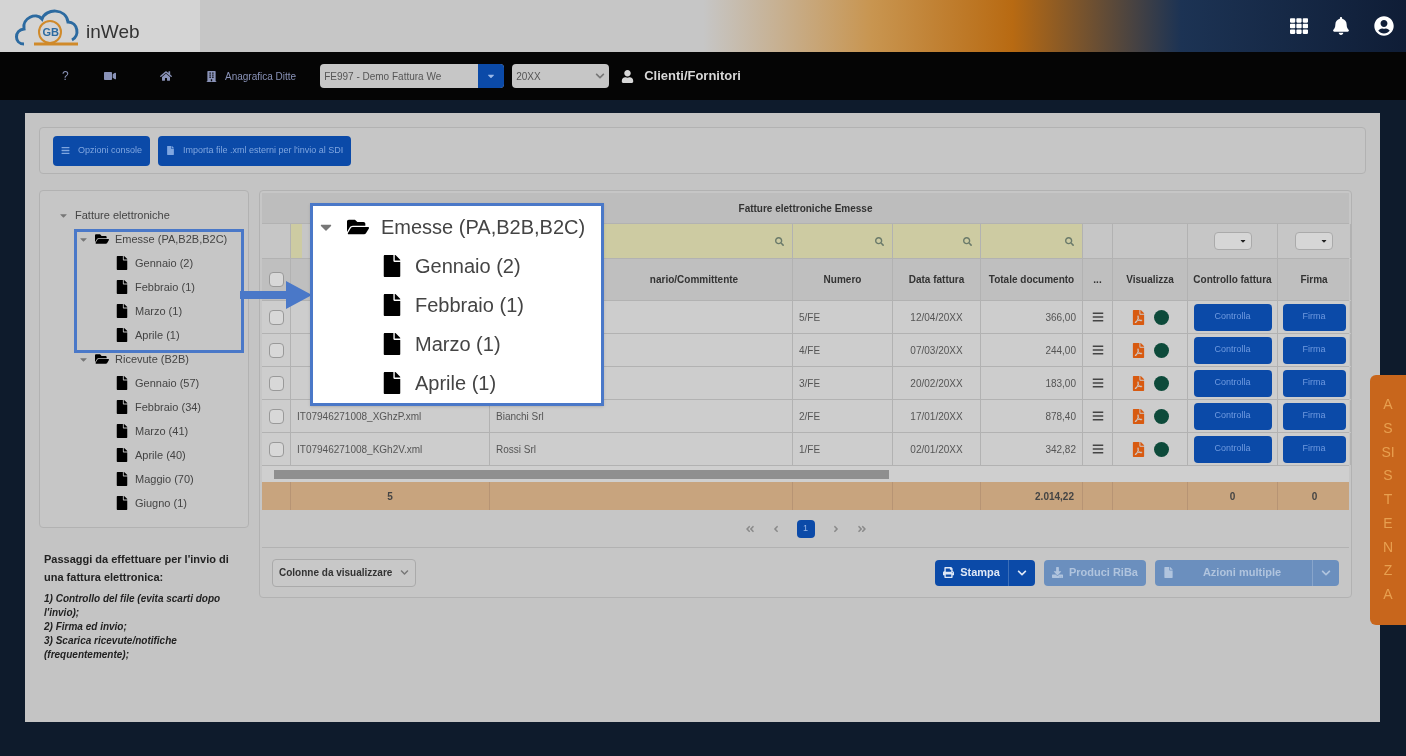 This screenshot has height=756, width=1406. I want to click on column-header: Numero, so click(842, 279).